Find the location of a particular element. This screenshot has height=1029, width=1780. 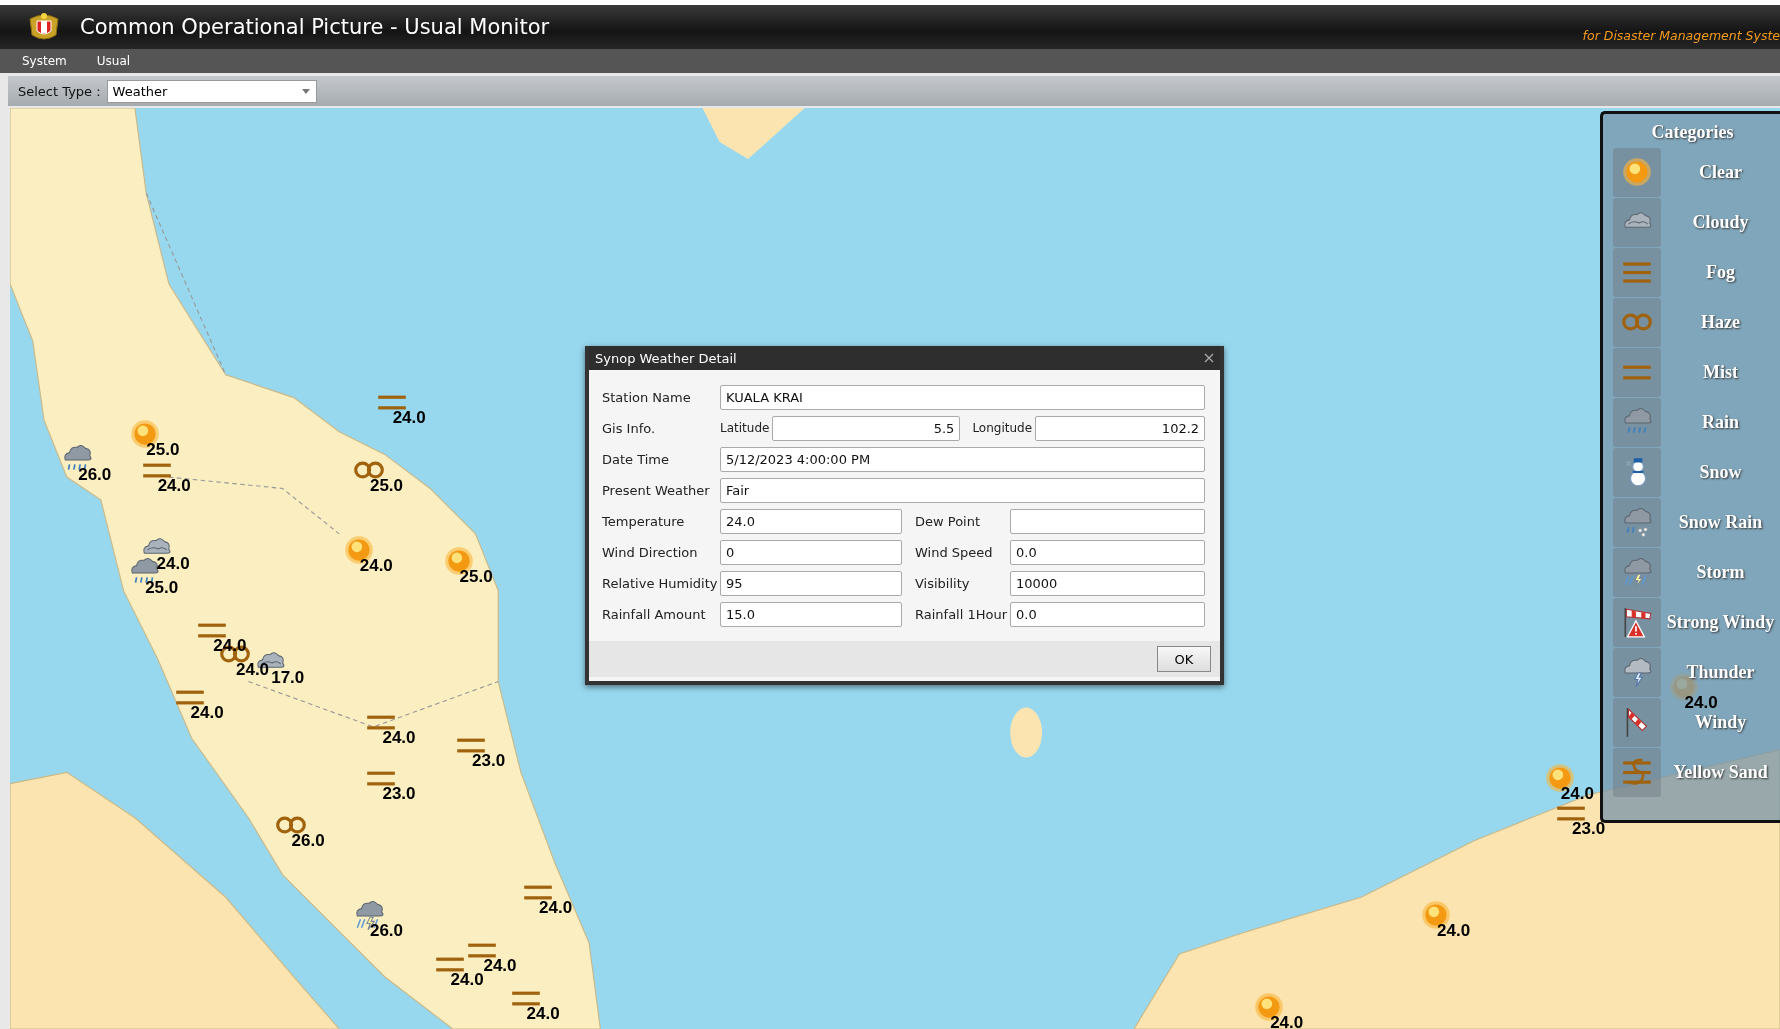

field-label: Rainfall 1Hour is located at coordinates (961, 614).